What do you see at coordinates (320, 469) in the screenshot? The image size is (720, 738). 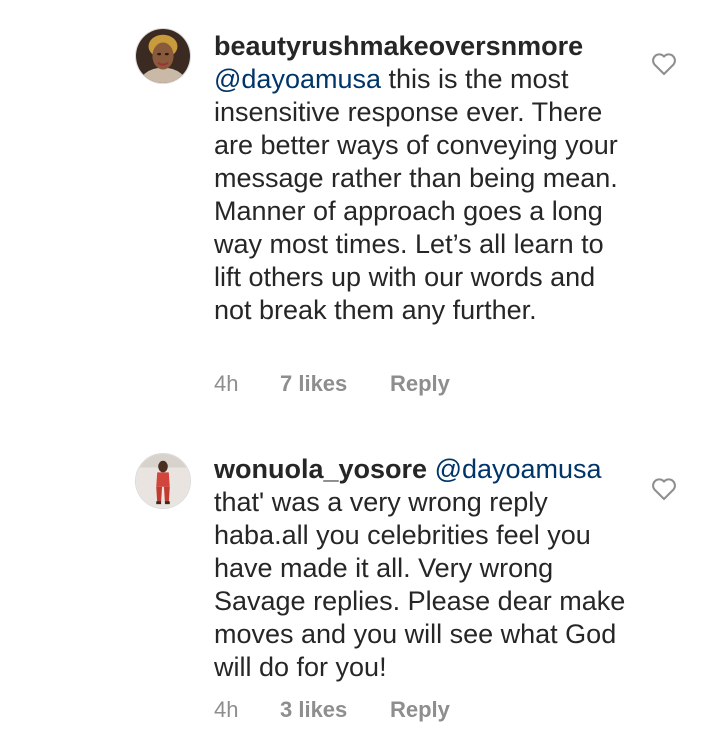 I see `comment-username: wonuola_yosore` at bounding box center [320, 469].